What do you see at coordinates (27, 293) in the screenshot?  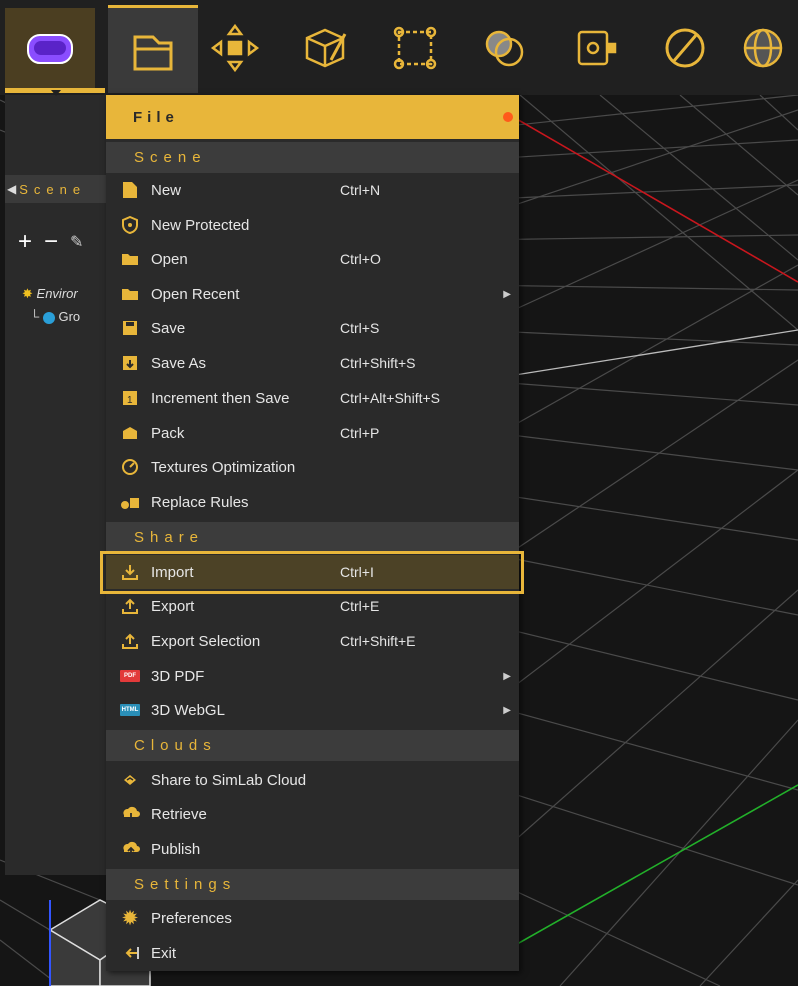 I see `sun-icon: ✸` at bounding box center [27, 293].